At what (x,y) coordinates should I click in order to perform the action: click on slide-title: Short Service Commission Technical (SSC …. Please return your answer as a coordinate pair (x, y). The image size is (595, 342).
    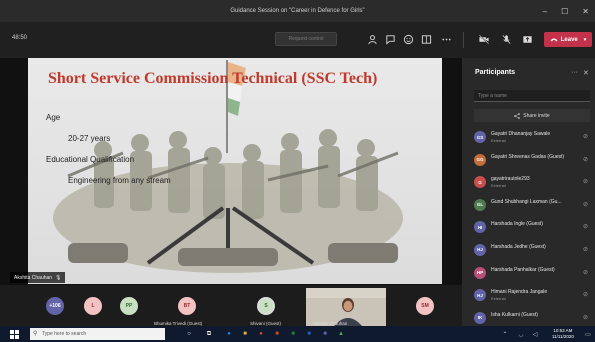
    Looking at the image, I should click on (213, 78).